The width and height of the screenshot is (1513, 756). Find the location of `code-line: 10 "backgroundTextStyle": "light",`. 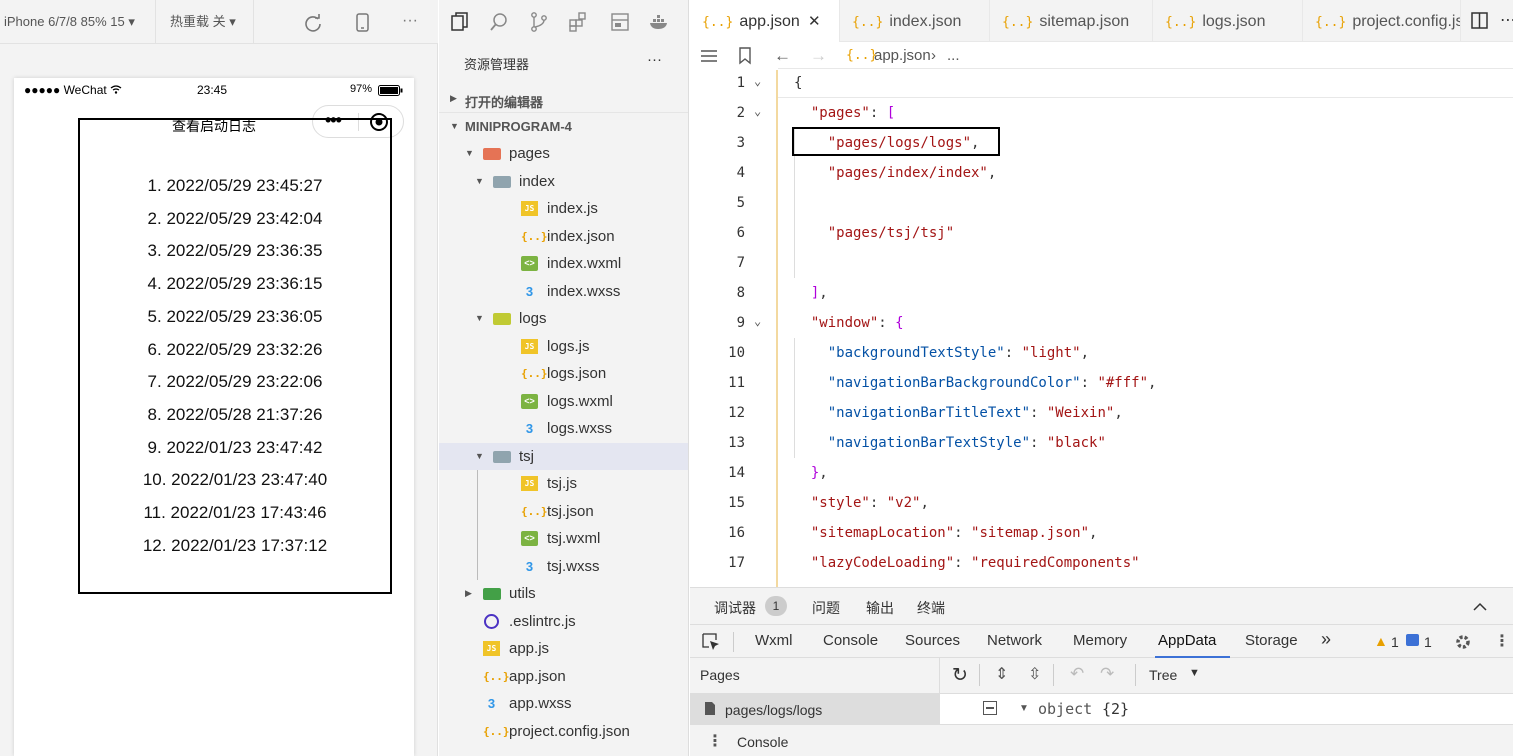

code-line: 10 "backgroundTextStyle": "light", is located at coordinates (1101, 353).